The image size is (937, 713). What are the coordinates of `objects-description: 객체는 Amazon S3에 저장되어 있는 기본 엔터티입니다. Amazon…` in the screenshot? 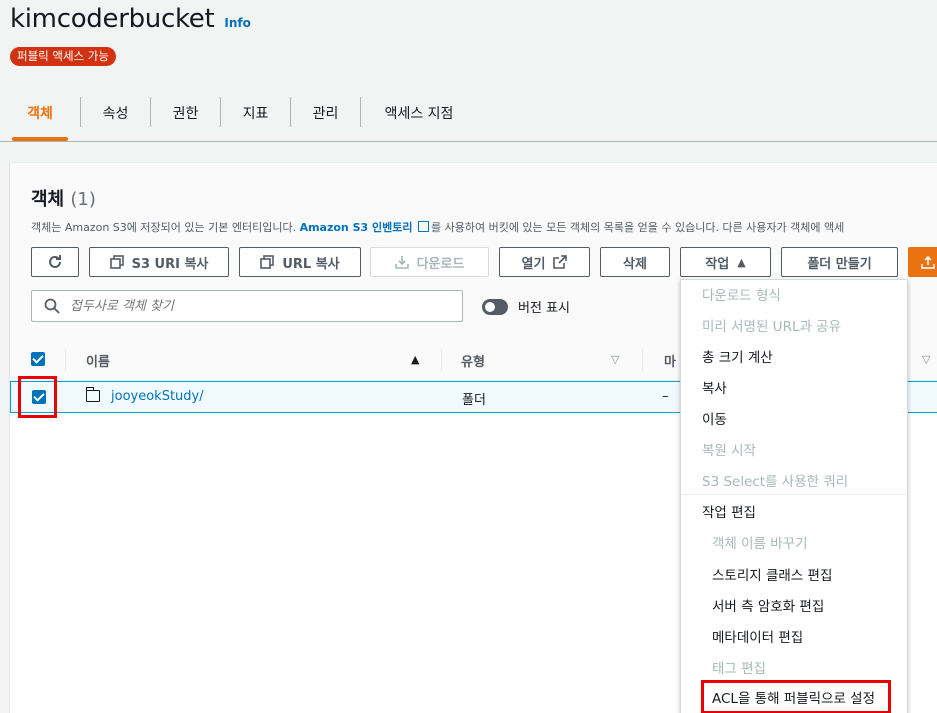 It's located at (437, 227).